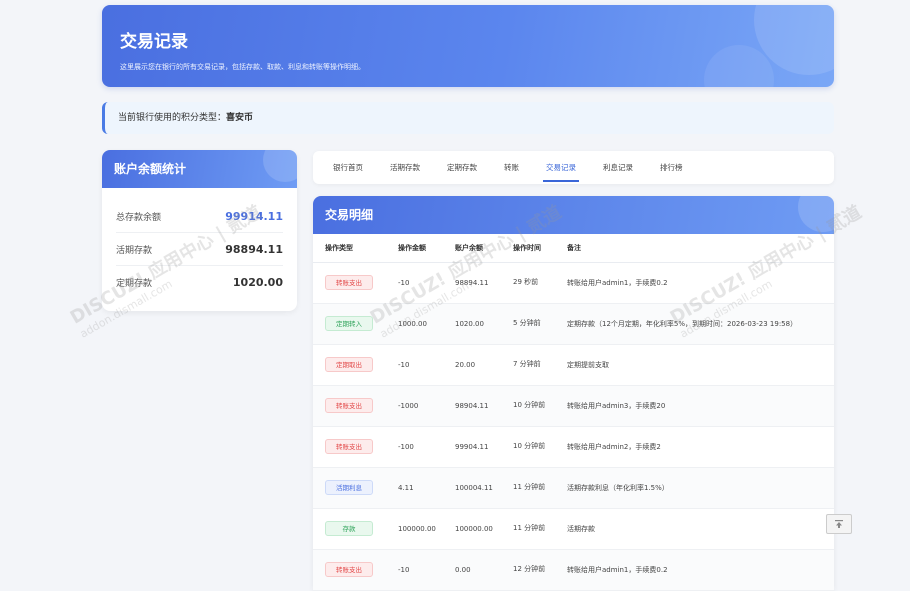 Image resolution: width=910 pixels, height=591 pixels. What do you see at coordinates (150, 169) in the screenshot?
I see `balance-summary-title: 账户余额统计` at bounding box center [150, 169].